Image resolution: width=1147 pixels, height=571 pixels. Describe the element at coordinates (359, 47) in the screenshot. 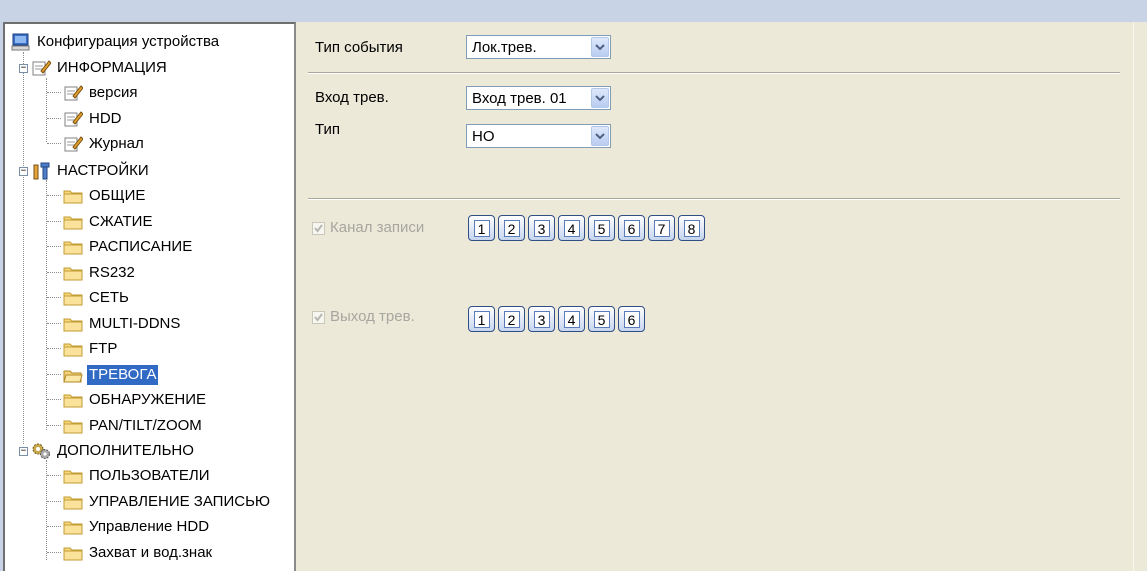

I see `event-type-label: Тип события` at that location.